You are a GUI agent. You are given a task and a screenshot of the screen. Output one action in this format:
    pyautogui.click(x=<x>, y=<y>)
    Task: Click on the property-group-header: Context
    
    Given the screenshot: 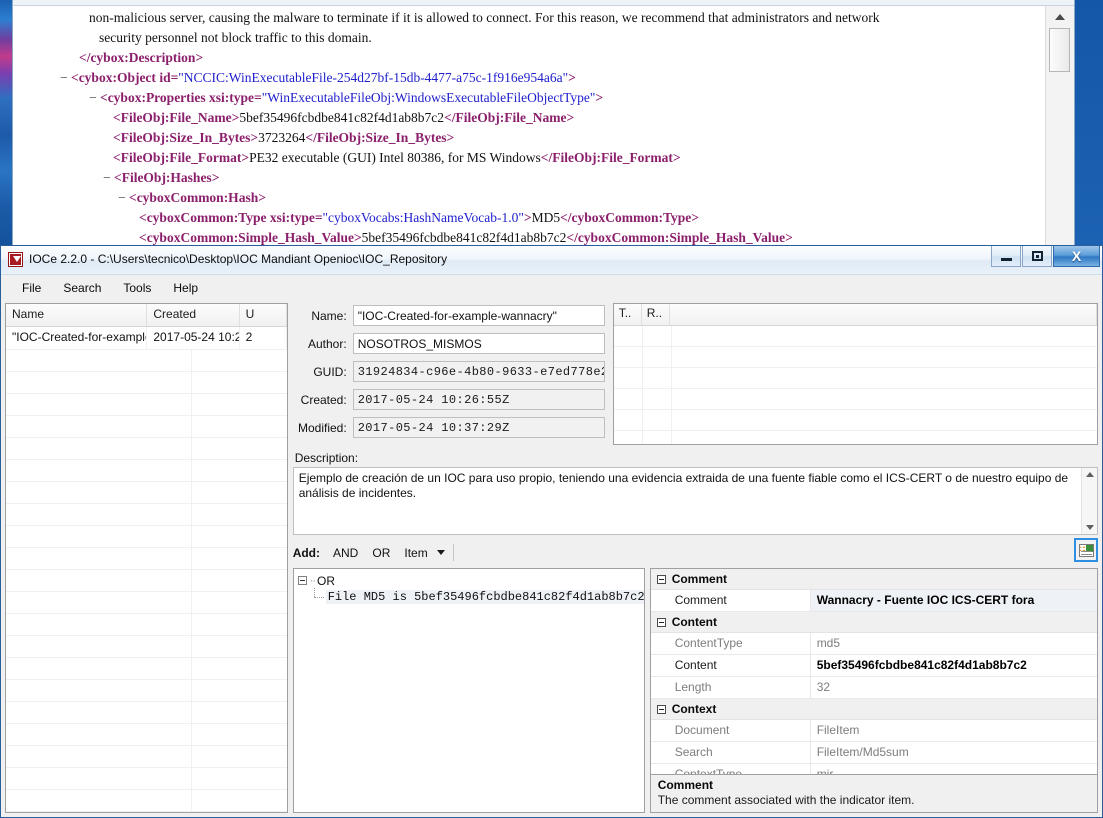 What is the action you would take?
    pyautogui.click(x=873, y=709)
    